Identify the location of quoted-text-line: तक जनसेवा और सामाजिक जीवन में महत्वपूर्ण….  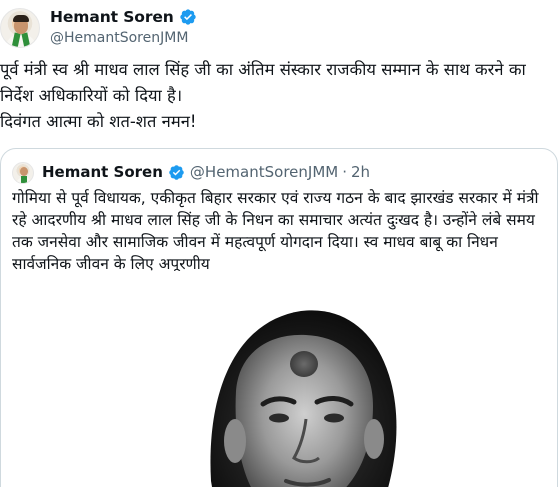
(255, 242).